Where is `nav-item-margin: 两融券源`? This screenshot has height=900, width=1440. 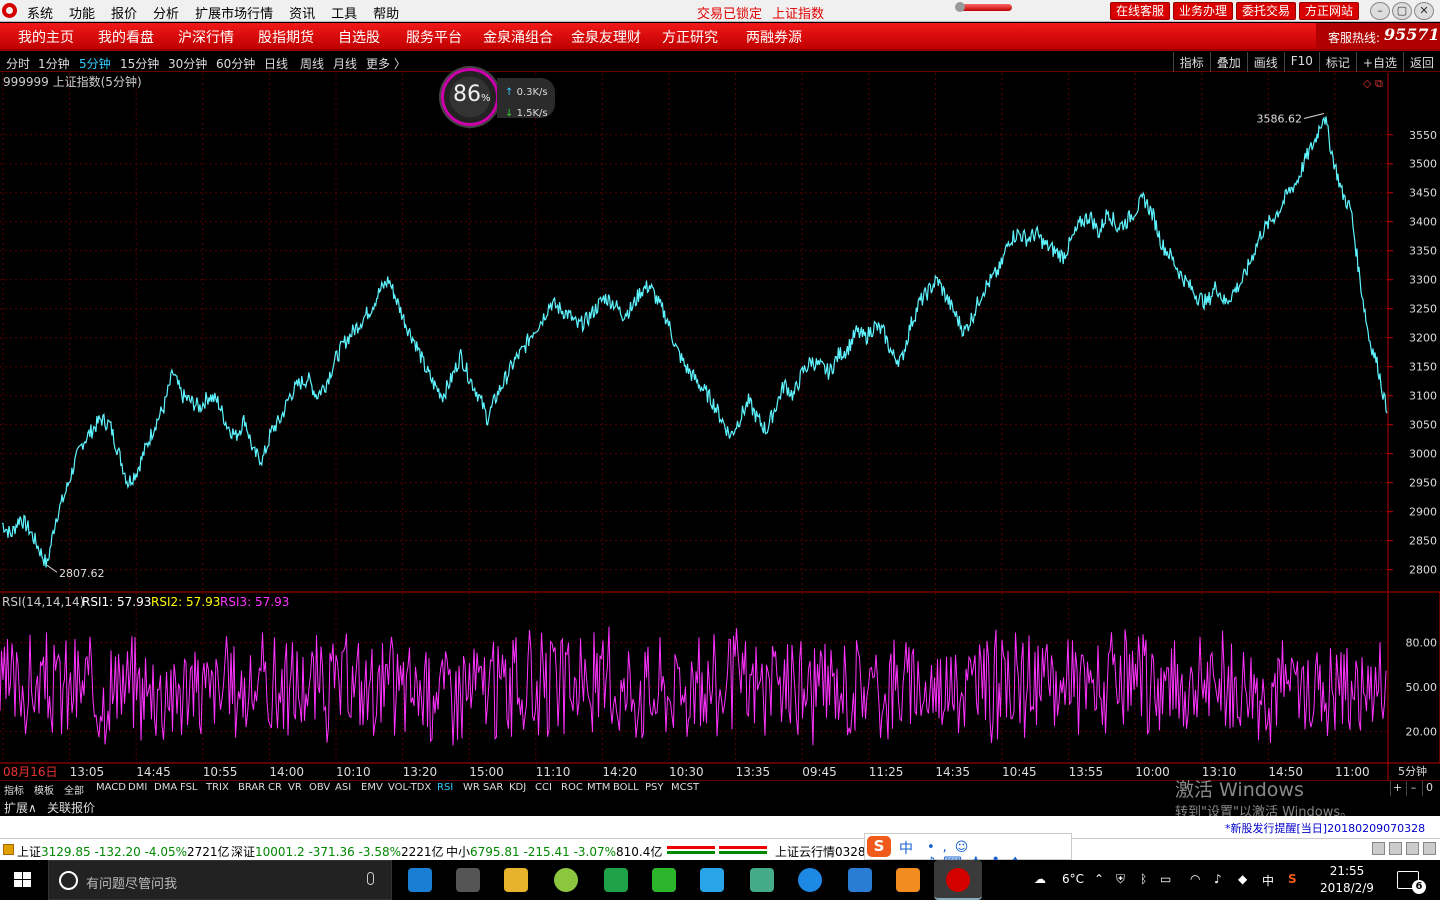
nav-item-margin: 两融券源 is located at coordinates (774, 37).